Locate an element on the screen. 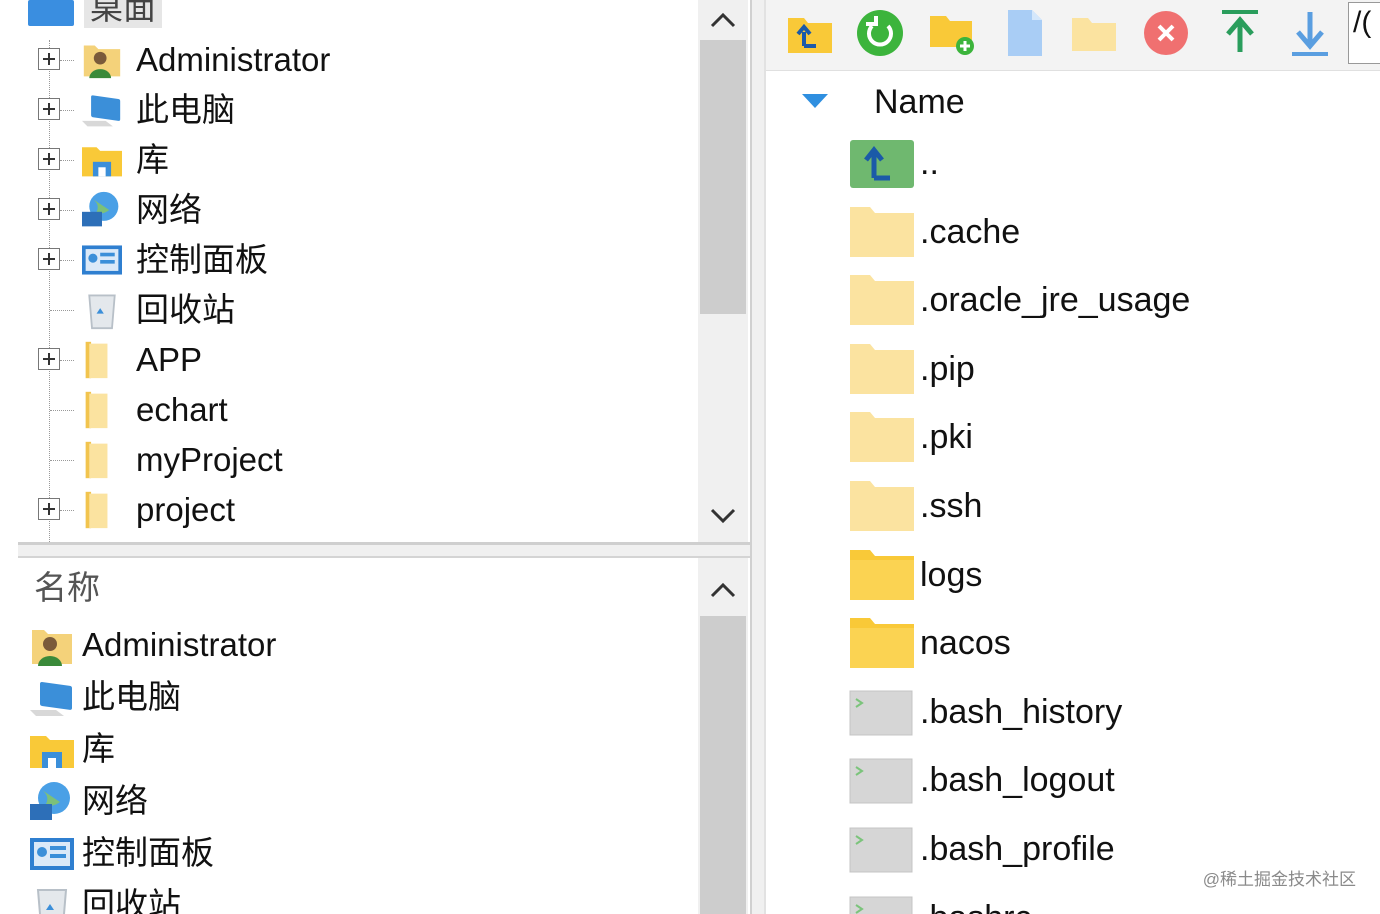 This screenshot has height=914, width=1380. file-row: logs is located at coordinates (1108, 573).